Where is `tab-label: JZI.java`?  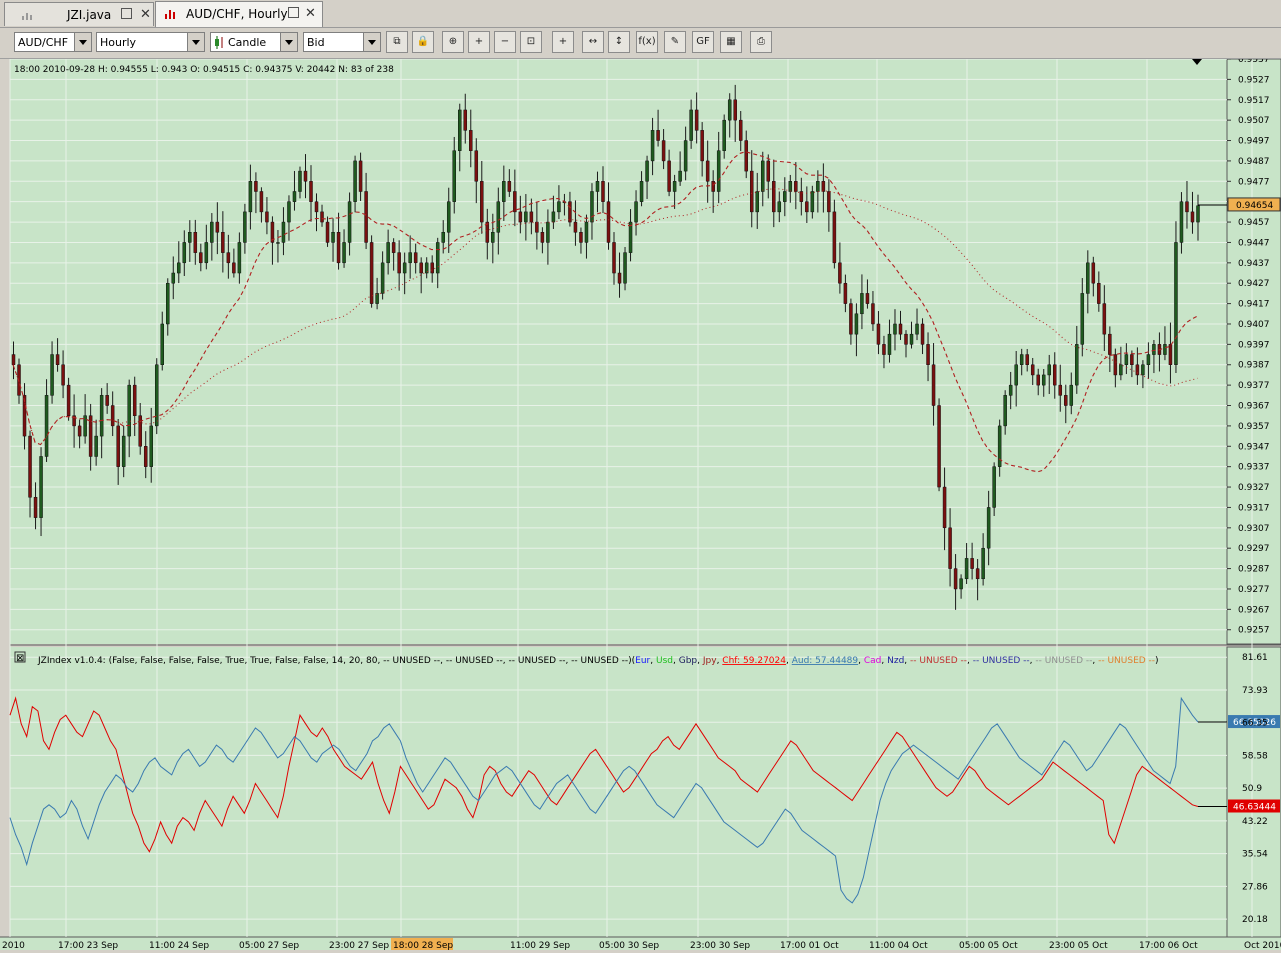 tab-label: JZI.java is located at coordinates (89, 15).